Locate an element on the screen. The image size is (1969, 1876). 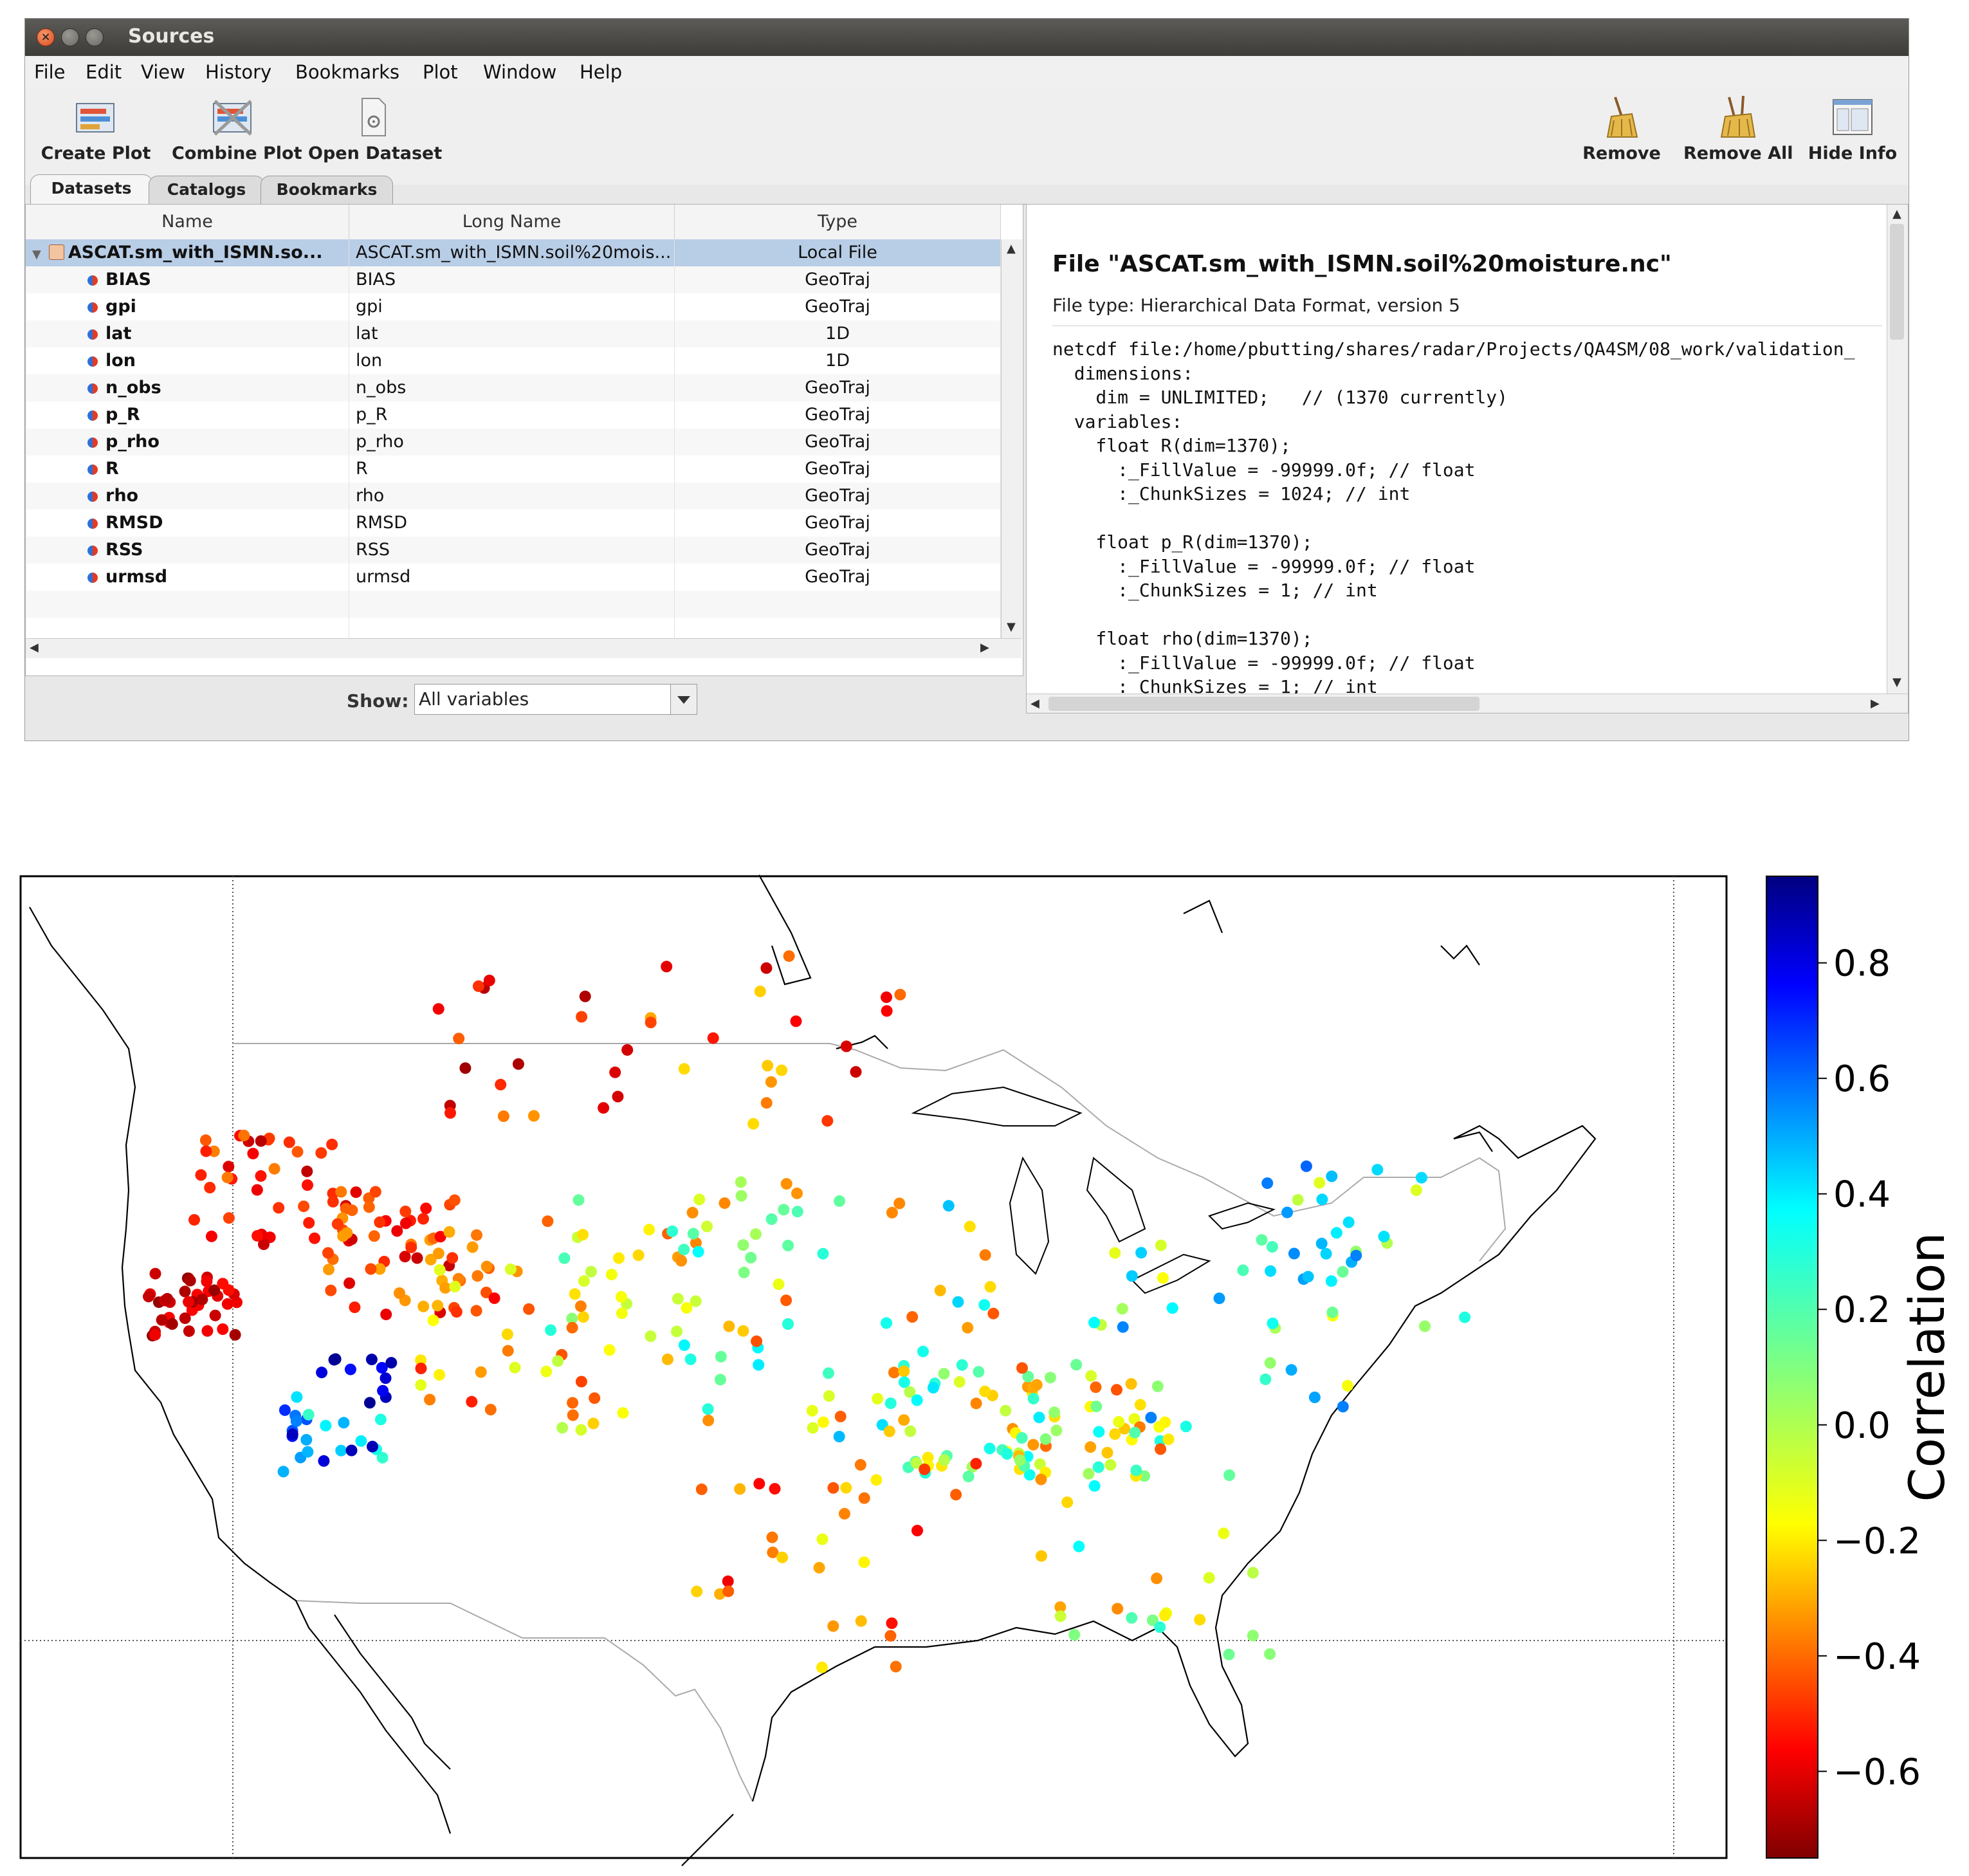
expand-toggle-icon: ▼ is located at coordinates (36, 255).